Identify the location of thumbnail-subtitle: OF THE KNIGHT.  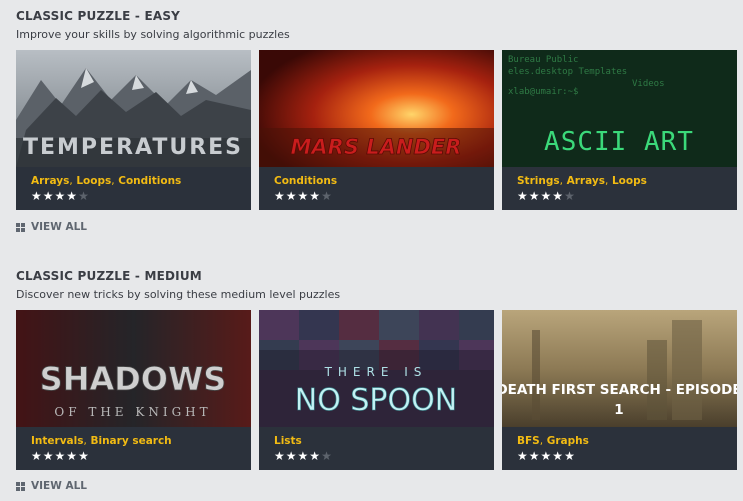
(132, 412).